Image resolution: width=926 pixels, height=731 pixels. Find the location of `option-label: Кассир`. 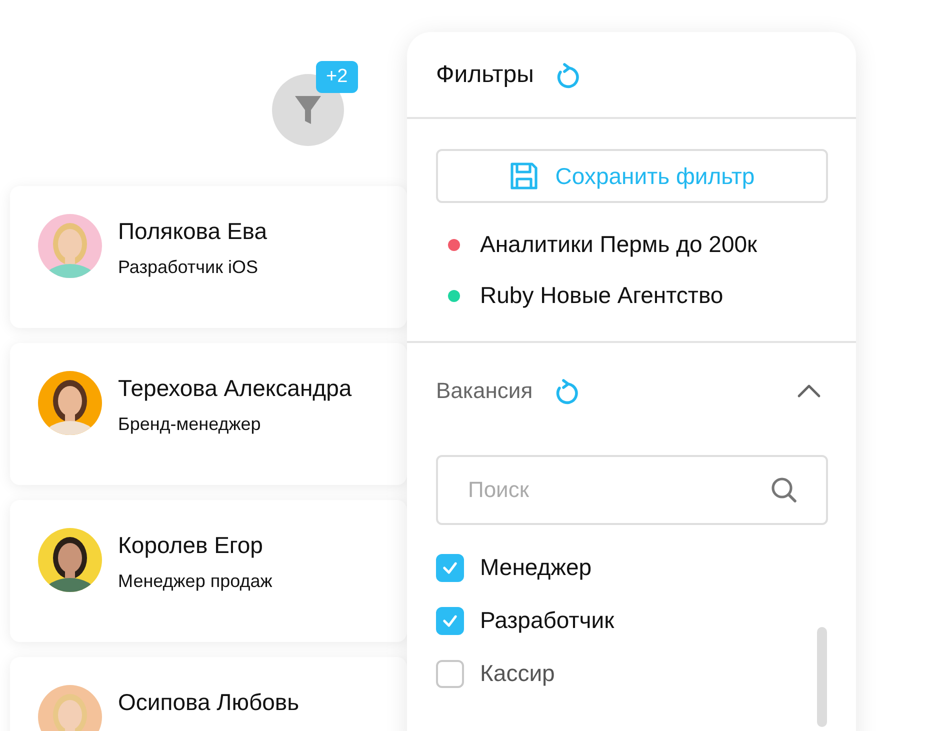

option-label: Кассир is located at coordinates (517, 673).